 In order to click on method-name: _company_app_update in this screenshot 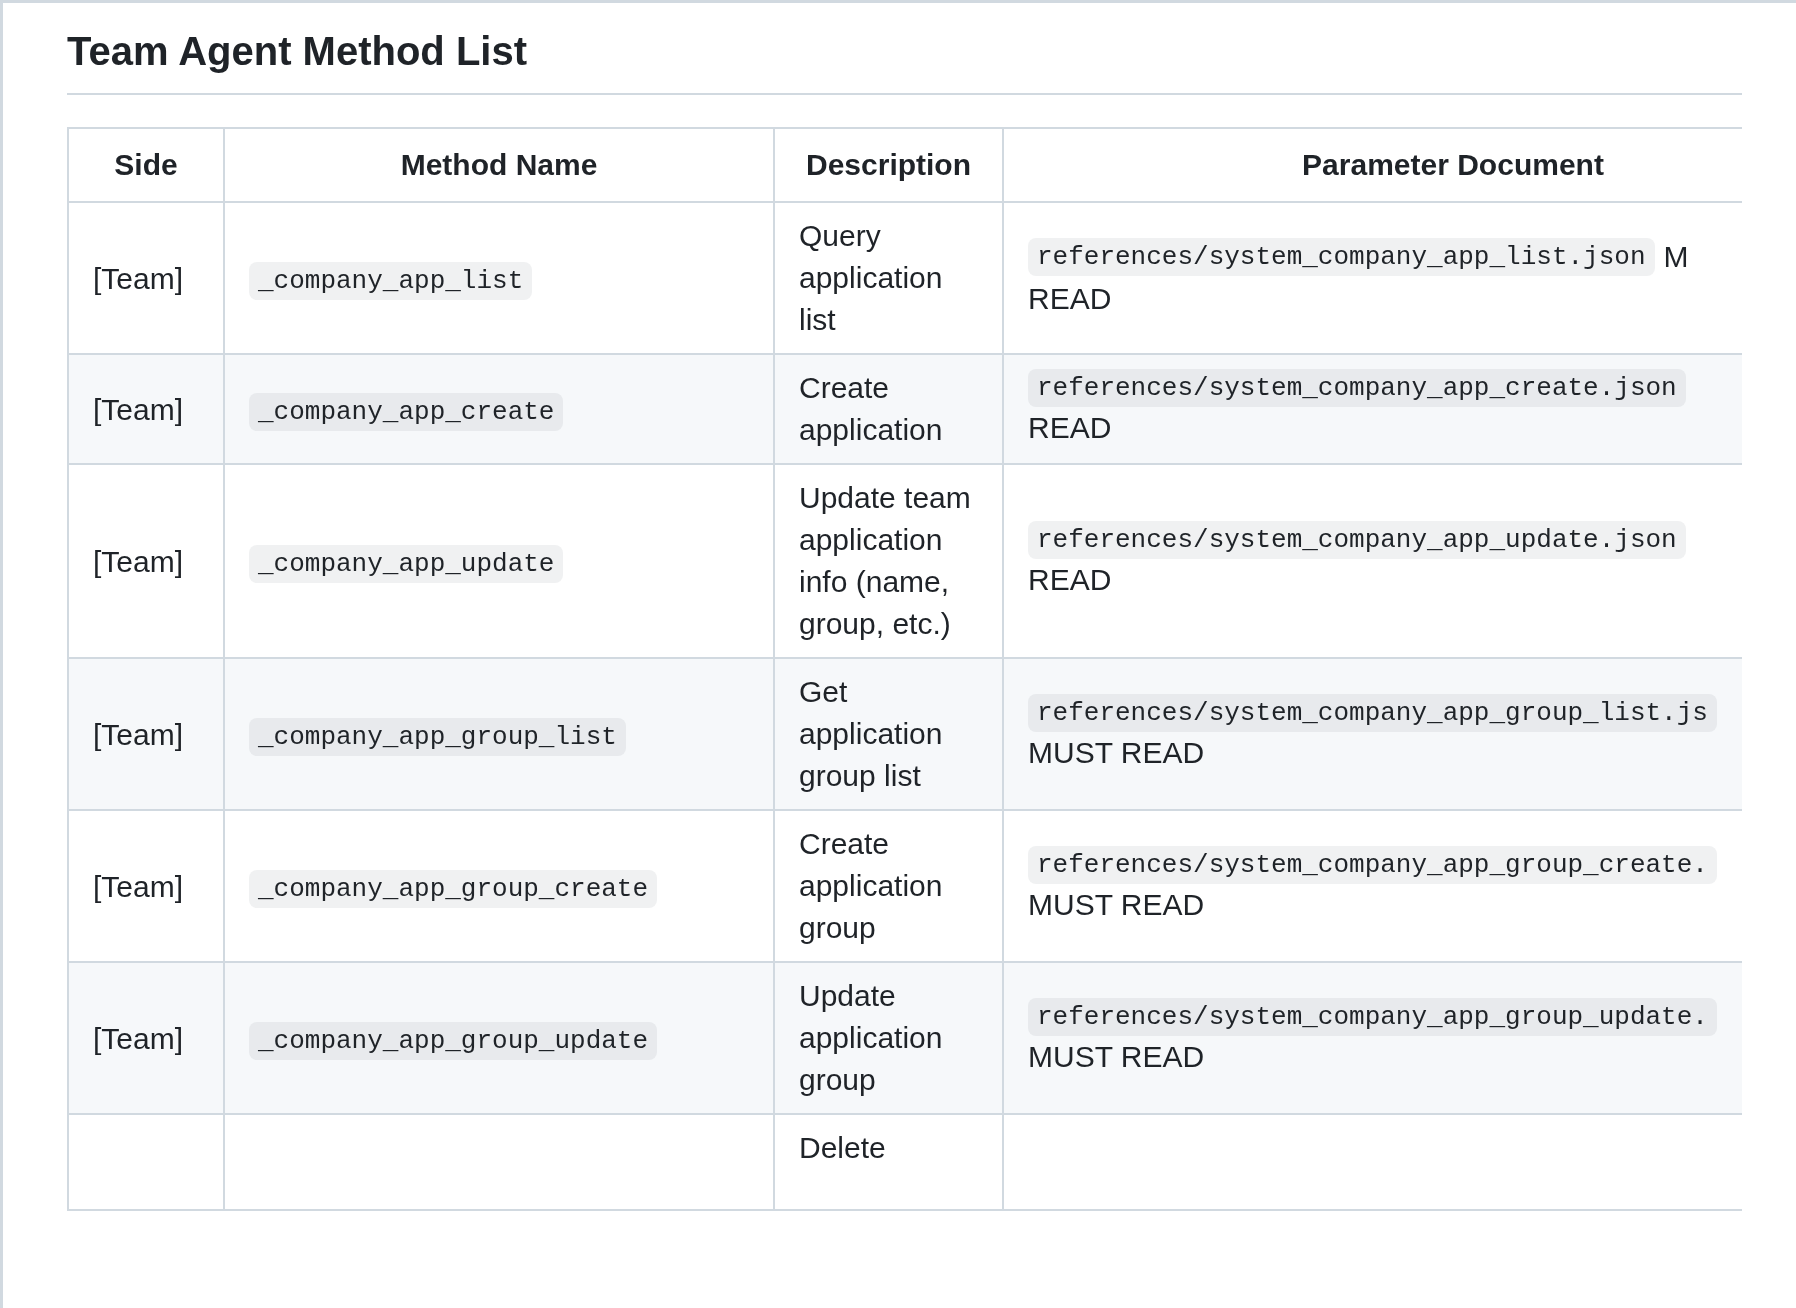, I will do `click(406, 564)`.